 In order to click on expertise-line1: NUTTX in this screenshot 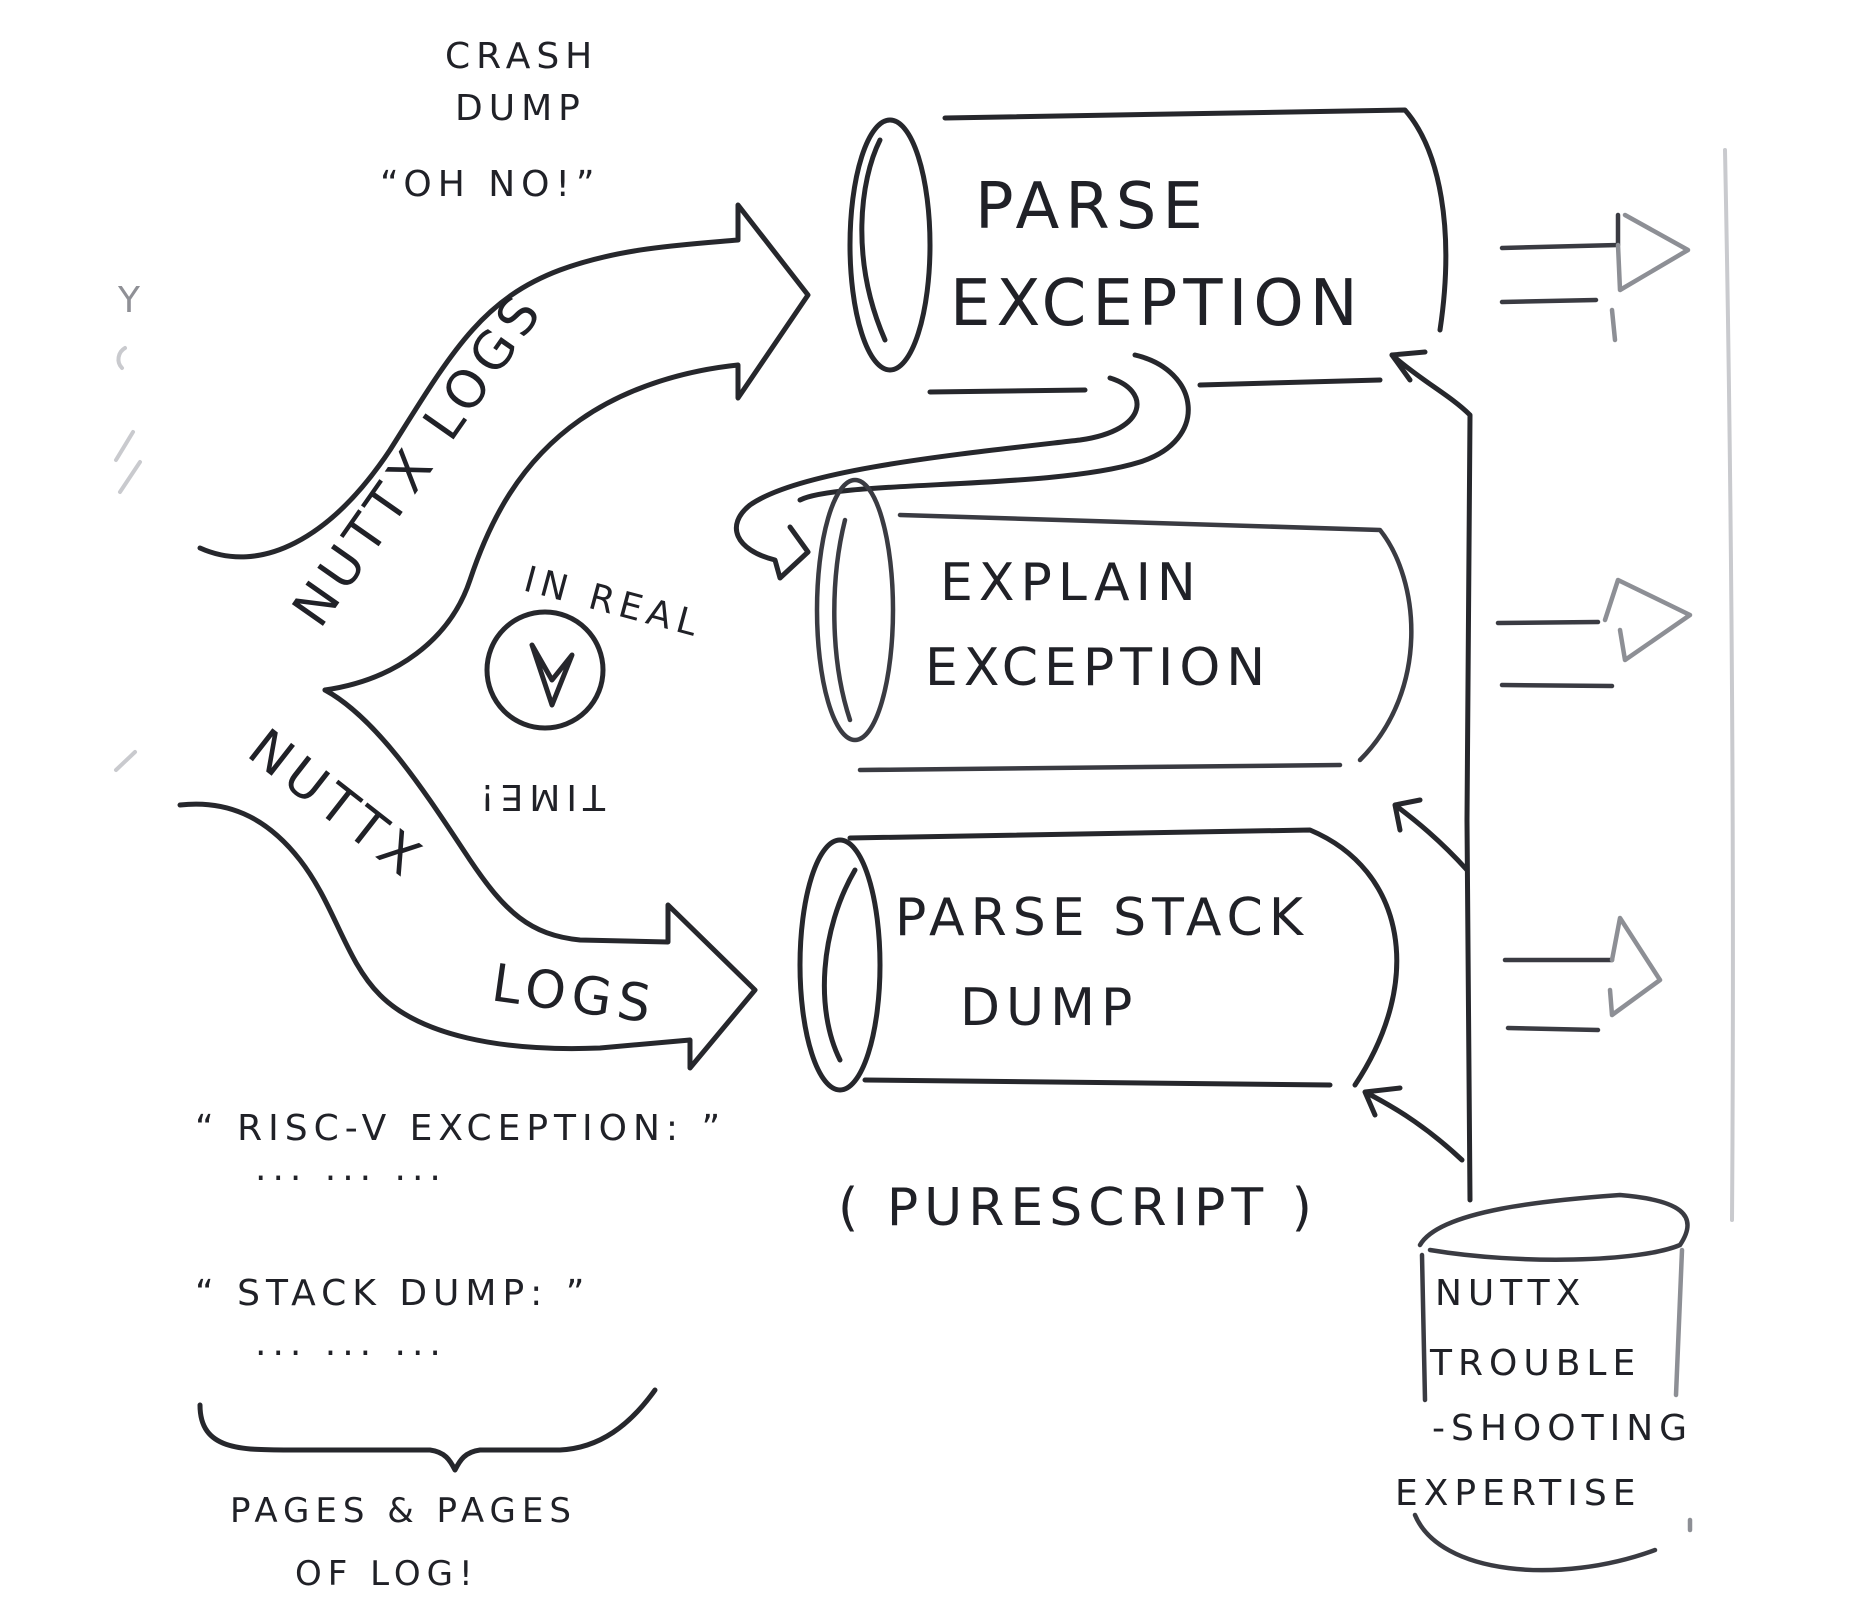, I will do `click(1510, 1293)`.